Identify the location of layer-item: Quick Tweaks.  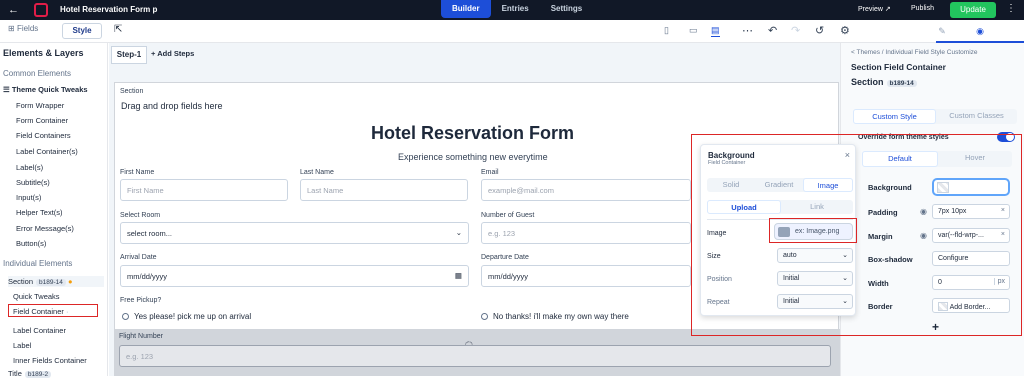
(36, 296).